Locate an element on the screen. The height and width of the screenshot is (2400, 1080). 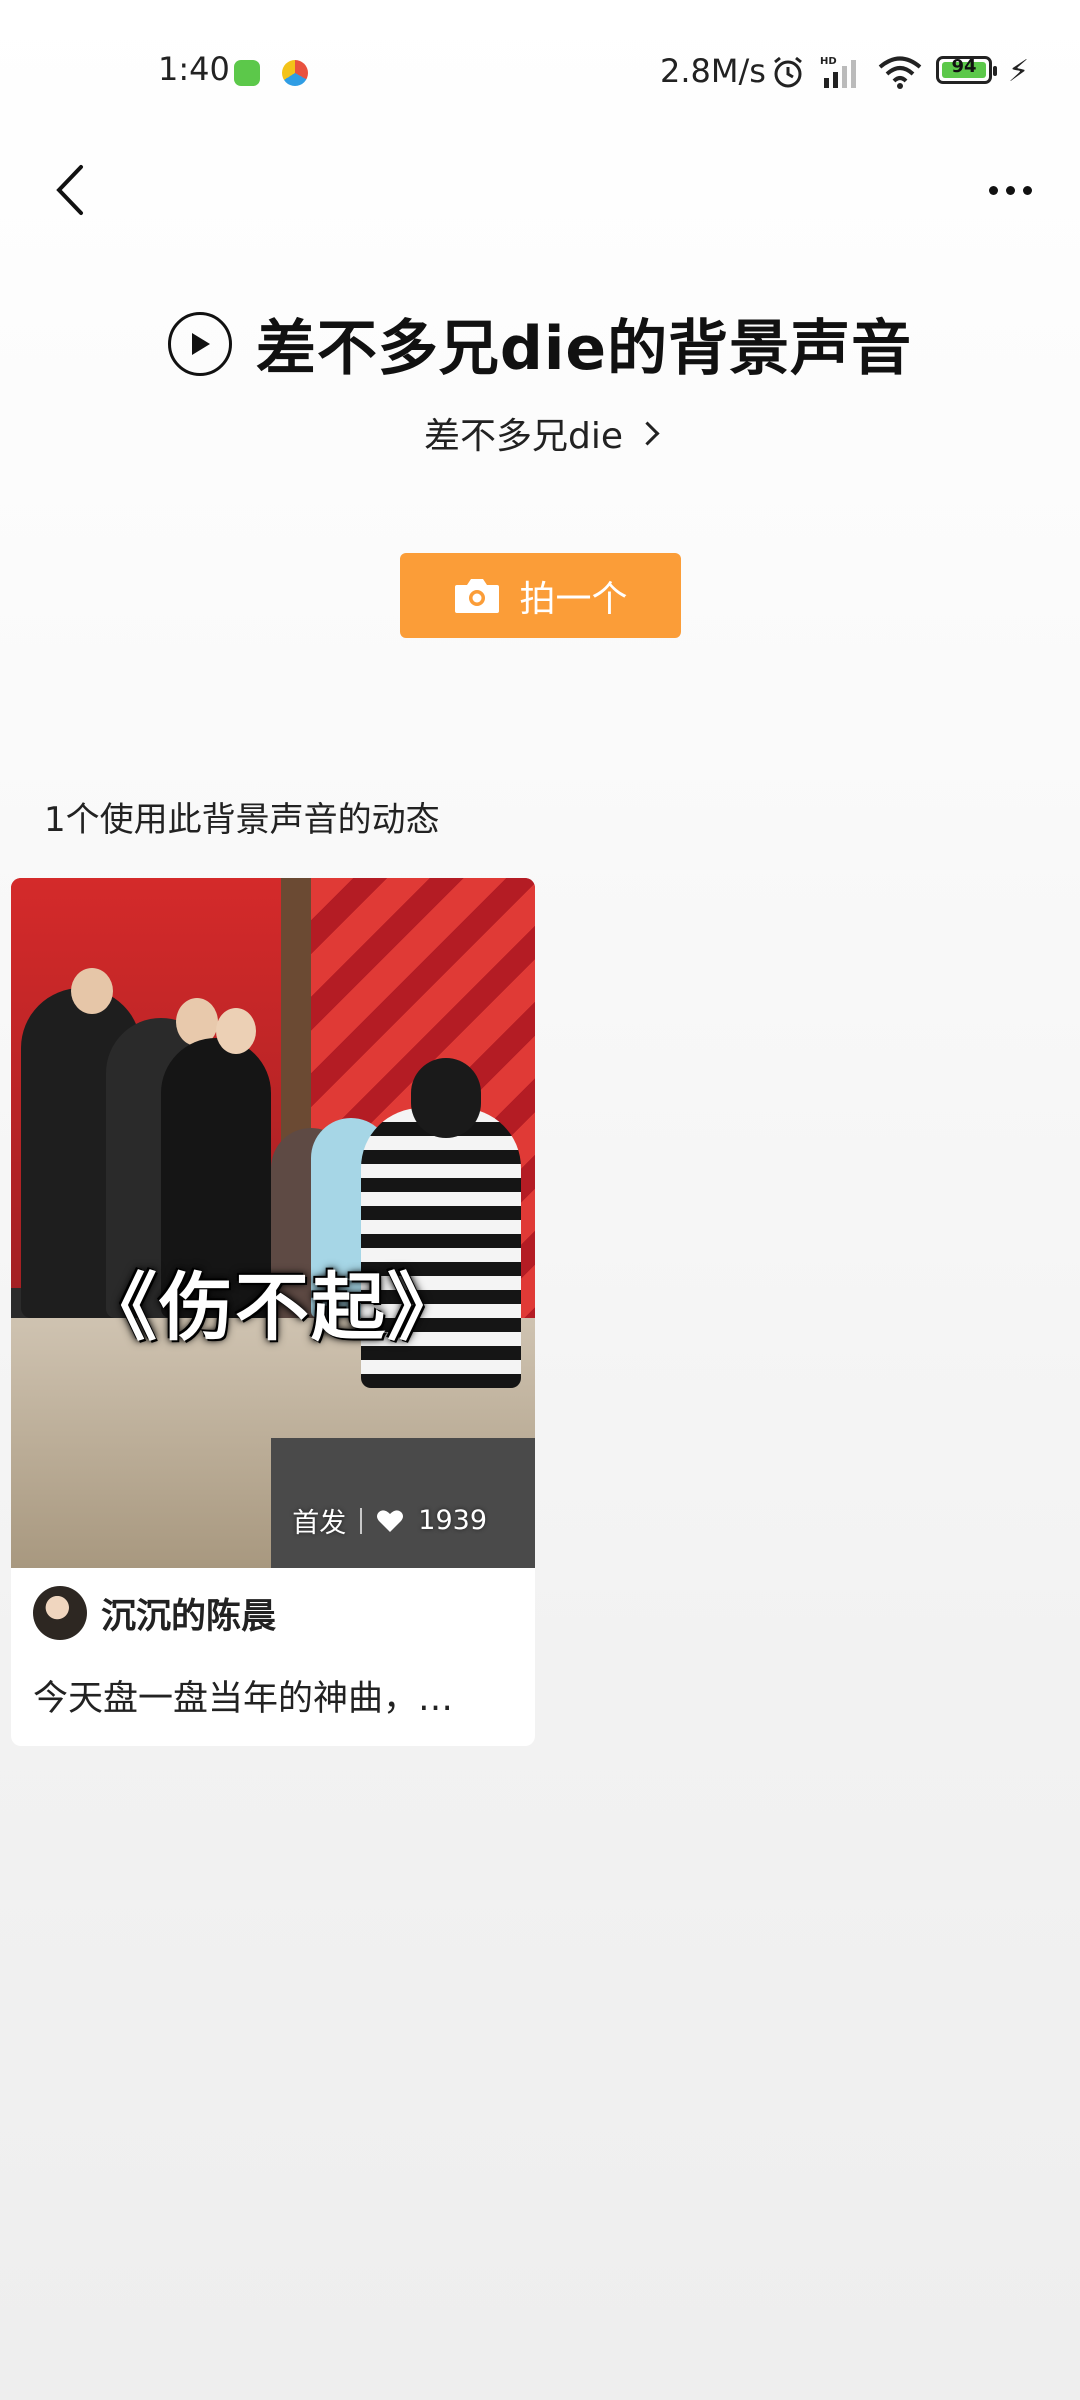
back-button is located at coordinates (70, 190).